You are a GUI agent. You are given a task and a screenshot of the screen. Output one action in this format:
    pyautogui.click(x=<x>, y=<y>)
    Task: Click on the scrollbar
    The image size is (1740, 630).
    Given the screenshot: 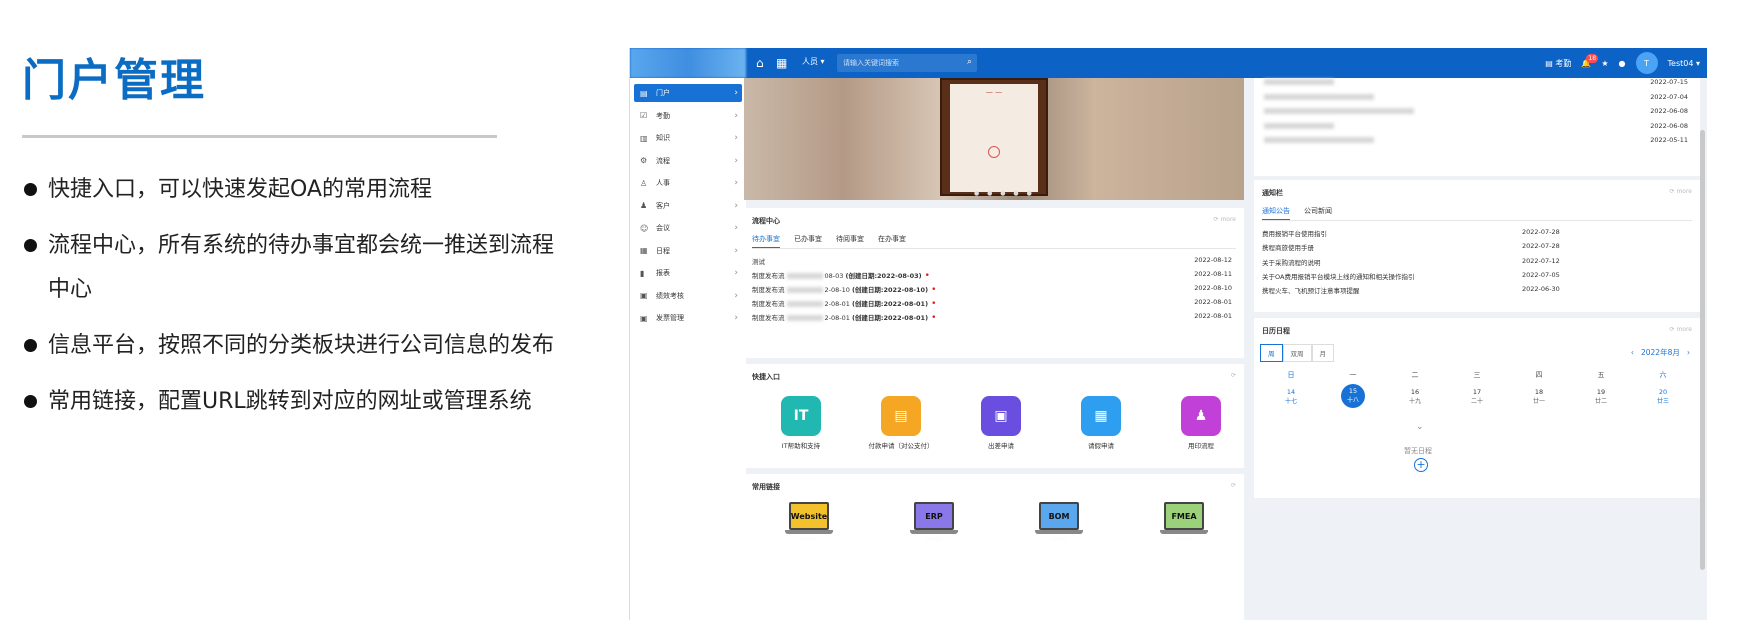 What is the action you would take?
    pyautogui.click(x=1702, y=350)
    